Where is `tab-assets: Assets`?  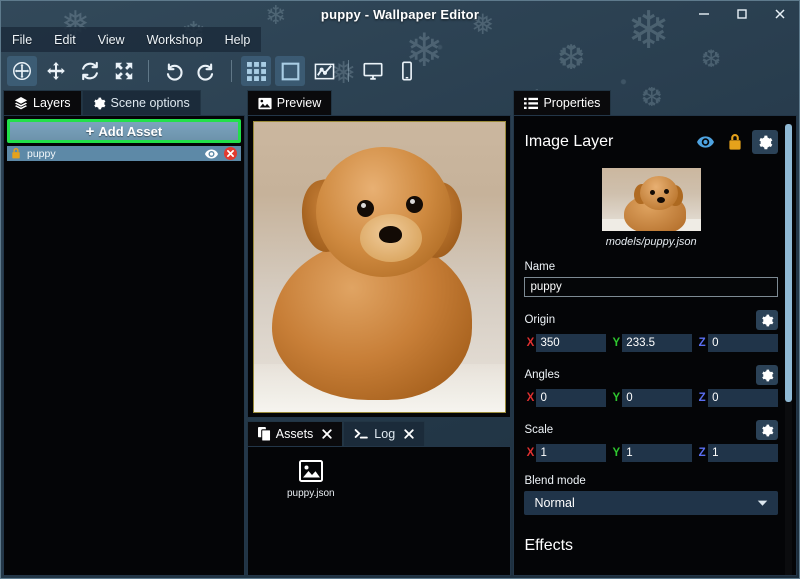 tab-assets: Assets is located at coordinates (295, 433).